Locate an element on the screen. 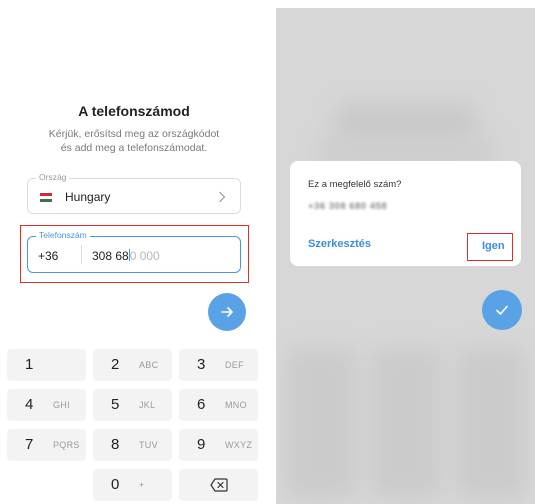 The height and width of the screenshot is (504, 535). key-letters: JKL is located at coordinates (147, 405).